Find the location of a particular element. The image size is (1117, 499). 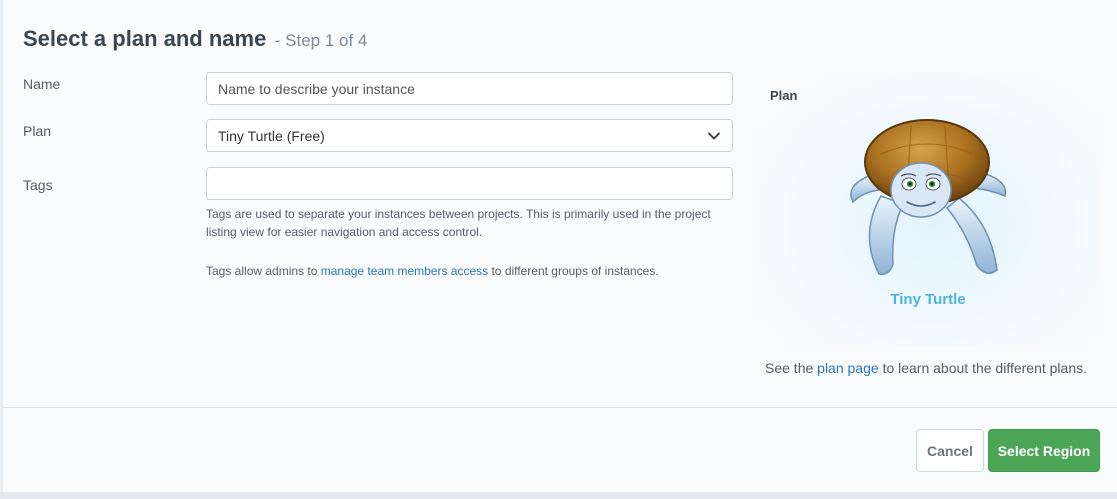

manage-team-access-link: manage team members access is located at coordinates (404, 271).